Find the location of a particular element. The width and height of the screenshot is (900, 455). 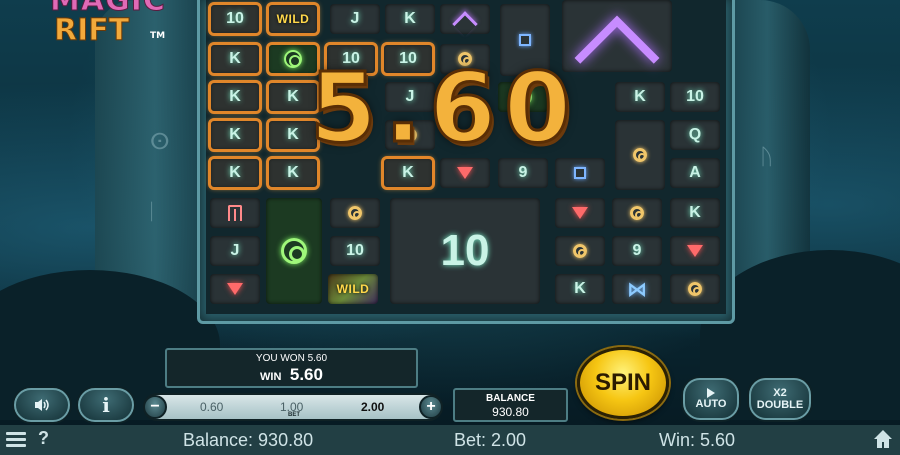

win-amount-glyph: 6 is located at coordinates (463, 108).